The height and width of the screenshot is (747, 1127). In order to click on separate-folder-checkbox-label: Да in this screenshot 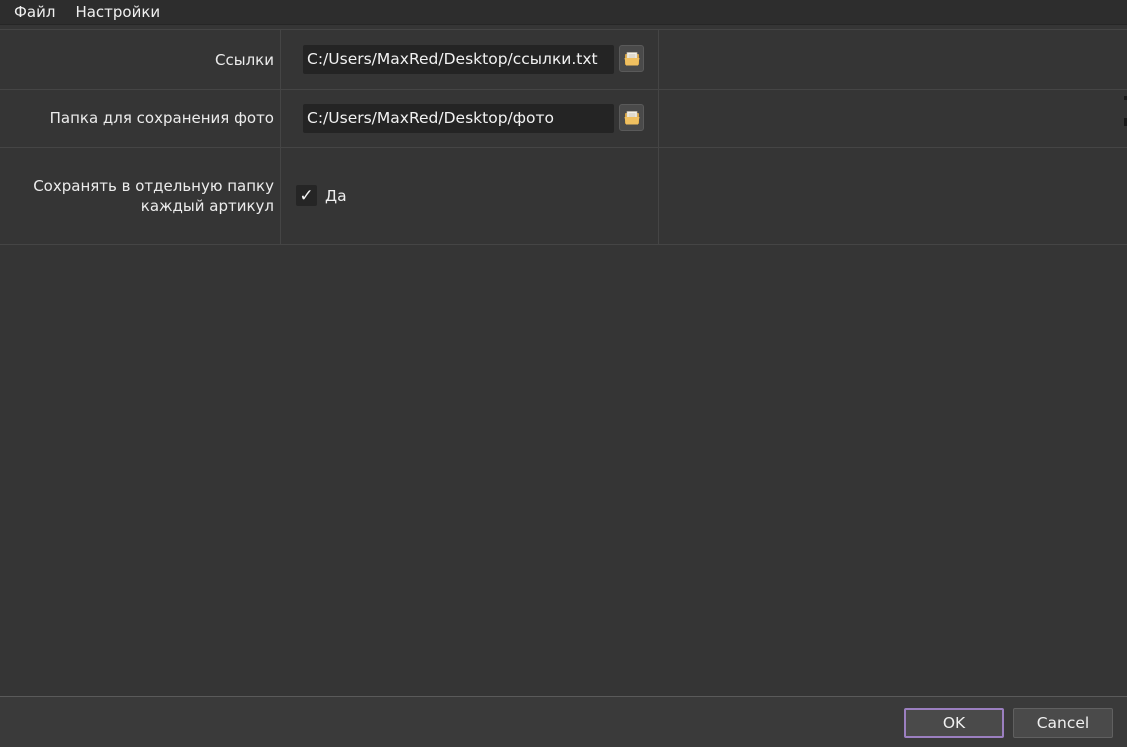, I will do `click(336, 196)`.